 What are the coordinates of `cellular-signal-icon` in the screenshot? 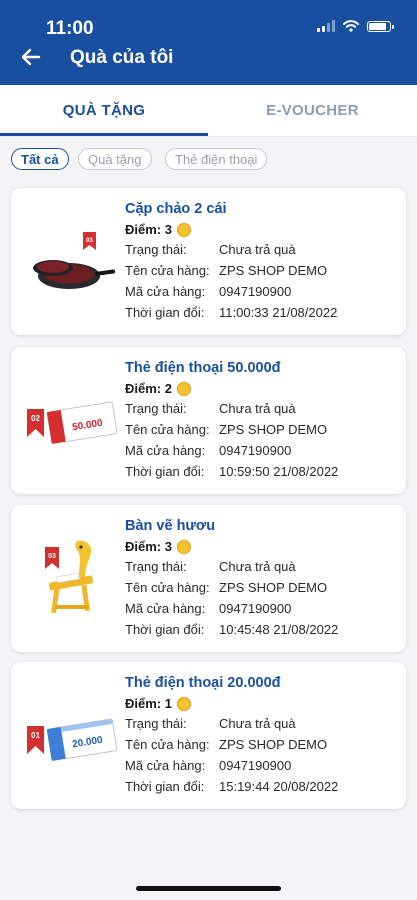 It's located at (326, 26).